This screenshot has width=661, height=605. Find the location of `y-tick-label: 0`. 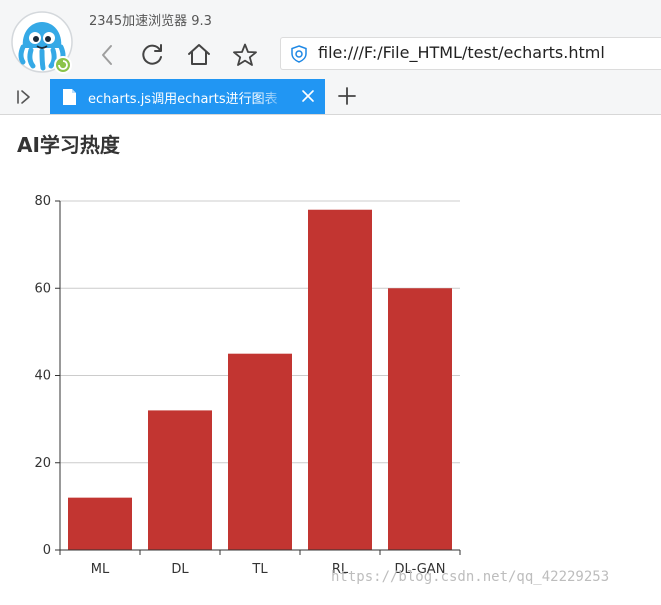

y-tick-label: 0 is located at coordinates (47, 550).